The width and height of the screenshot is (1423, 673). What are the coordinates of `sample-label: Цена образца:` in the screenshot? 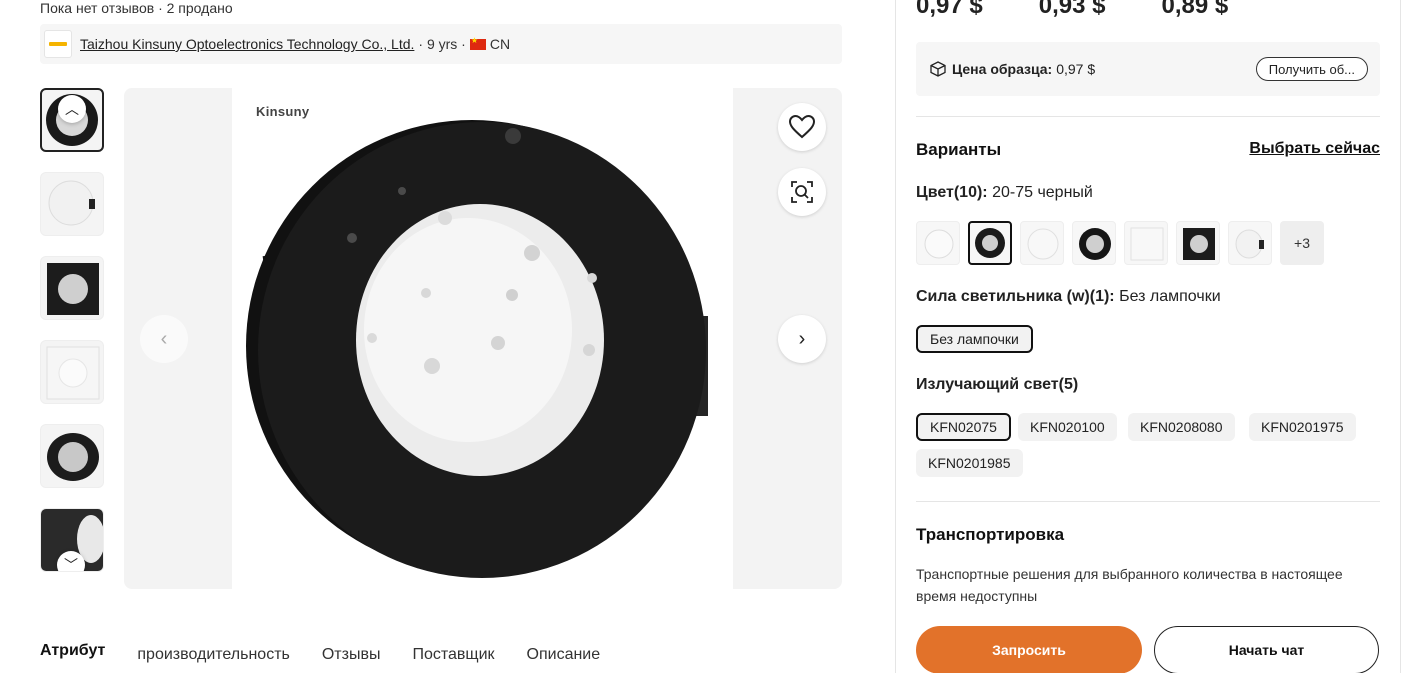 It's located at (1002, 69).